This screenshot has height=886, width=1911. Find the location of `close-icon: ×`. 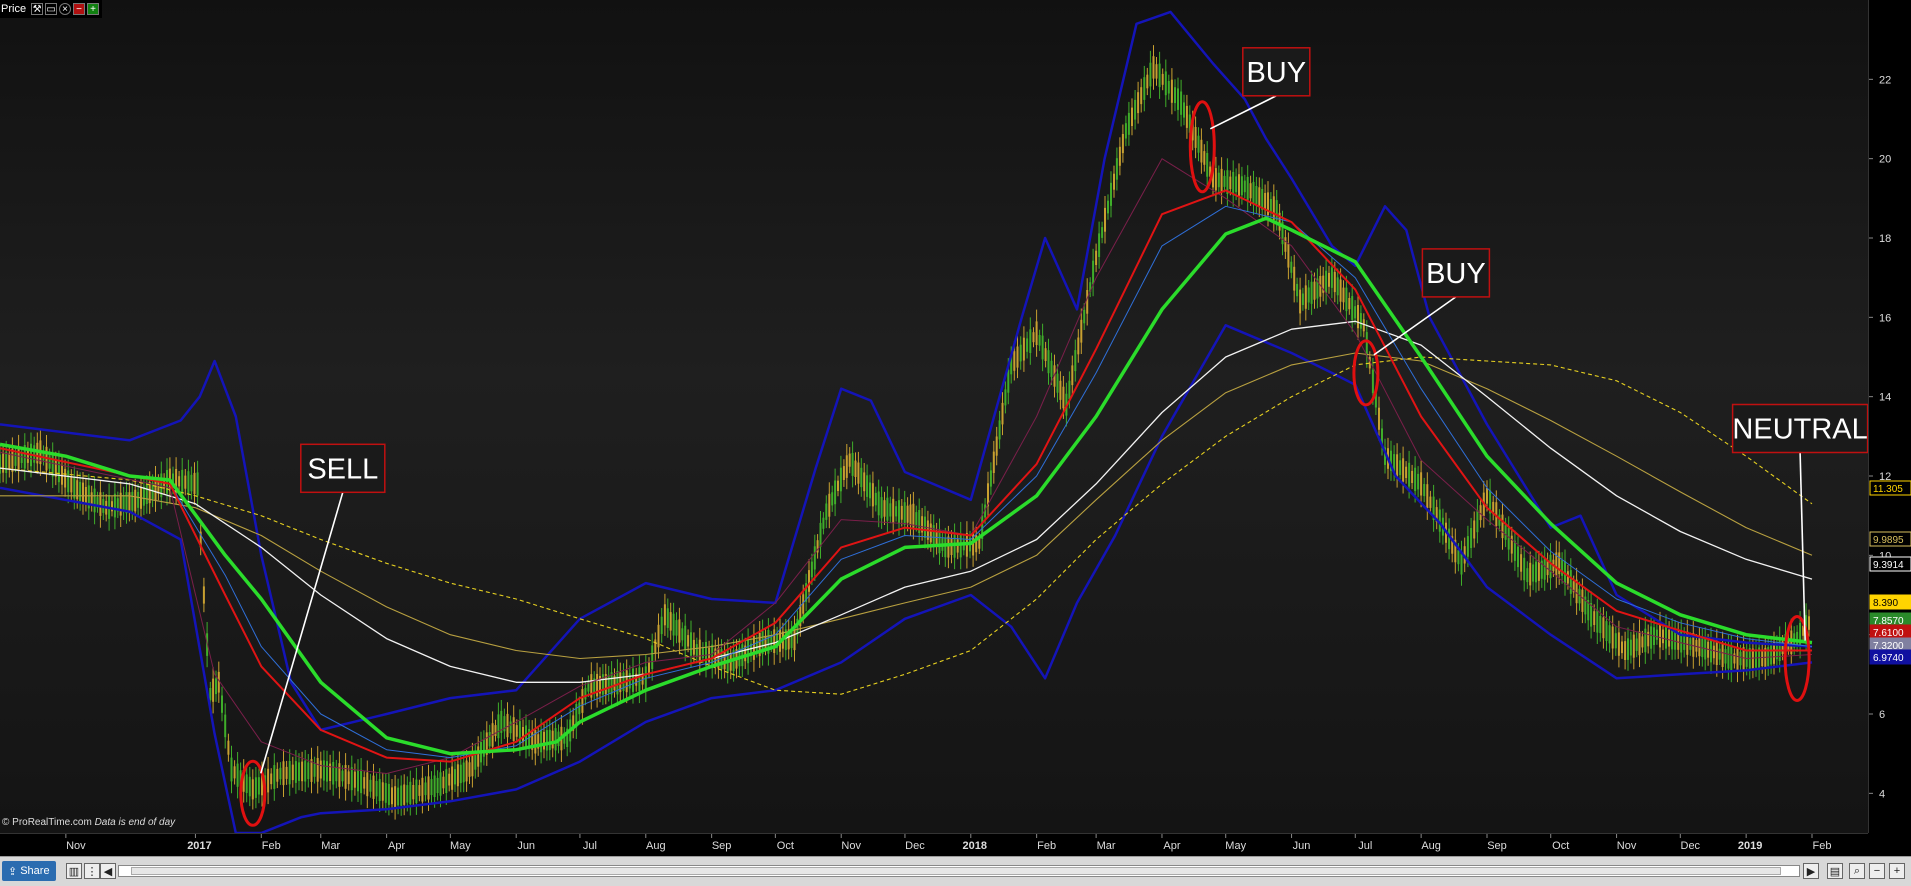

close-icon: × is located at coordinates (65, 9).